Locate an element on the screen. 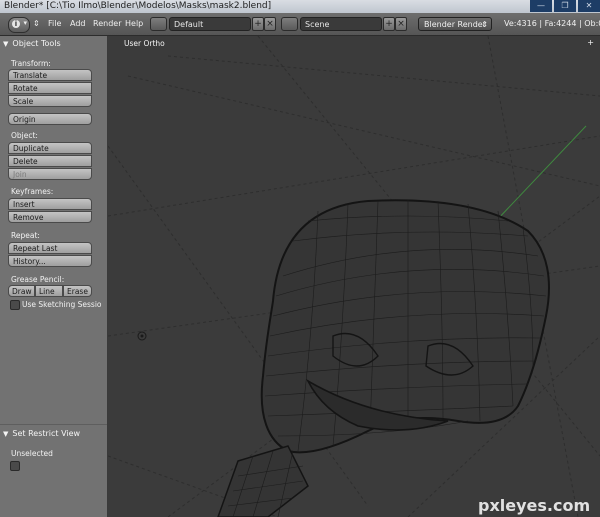 This screenshot has height=517, width=600. menu-help: Help is located at coordinates (134, 24).